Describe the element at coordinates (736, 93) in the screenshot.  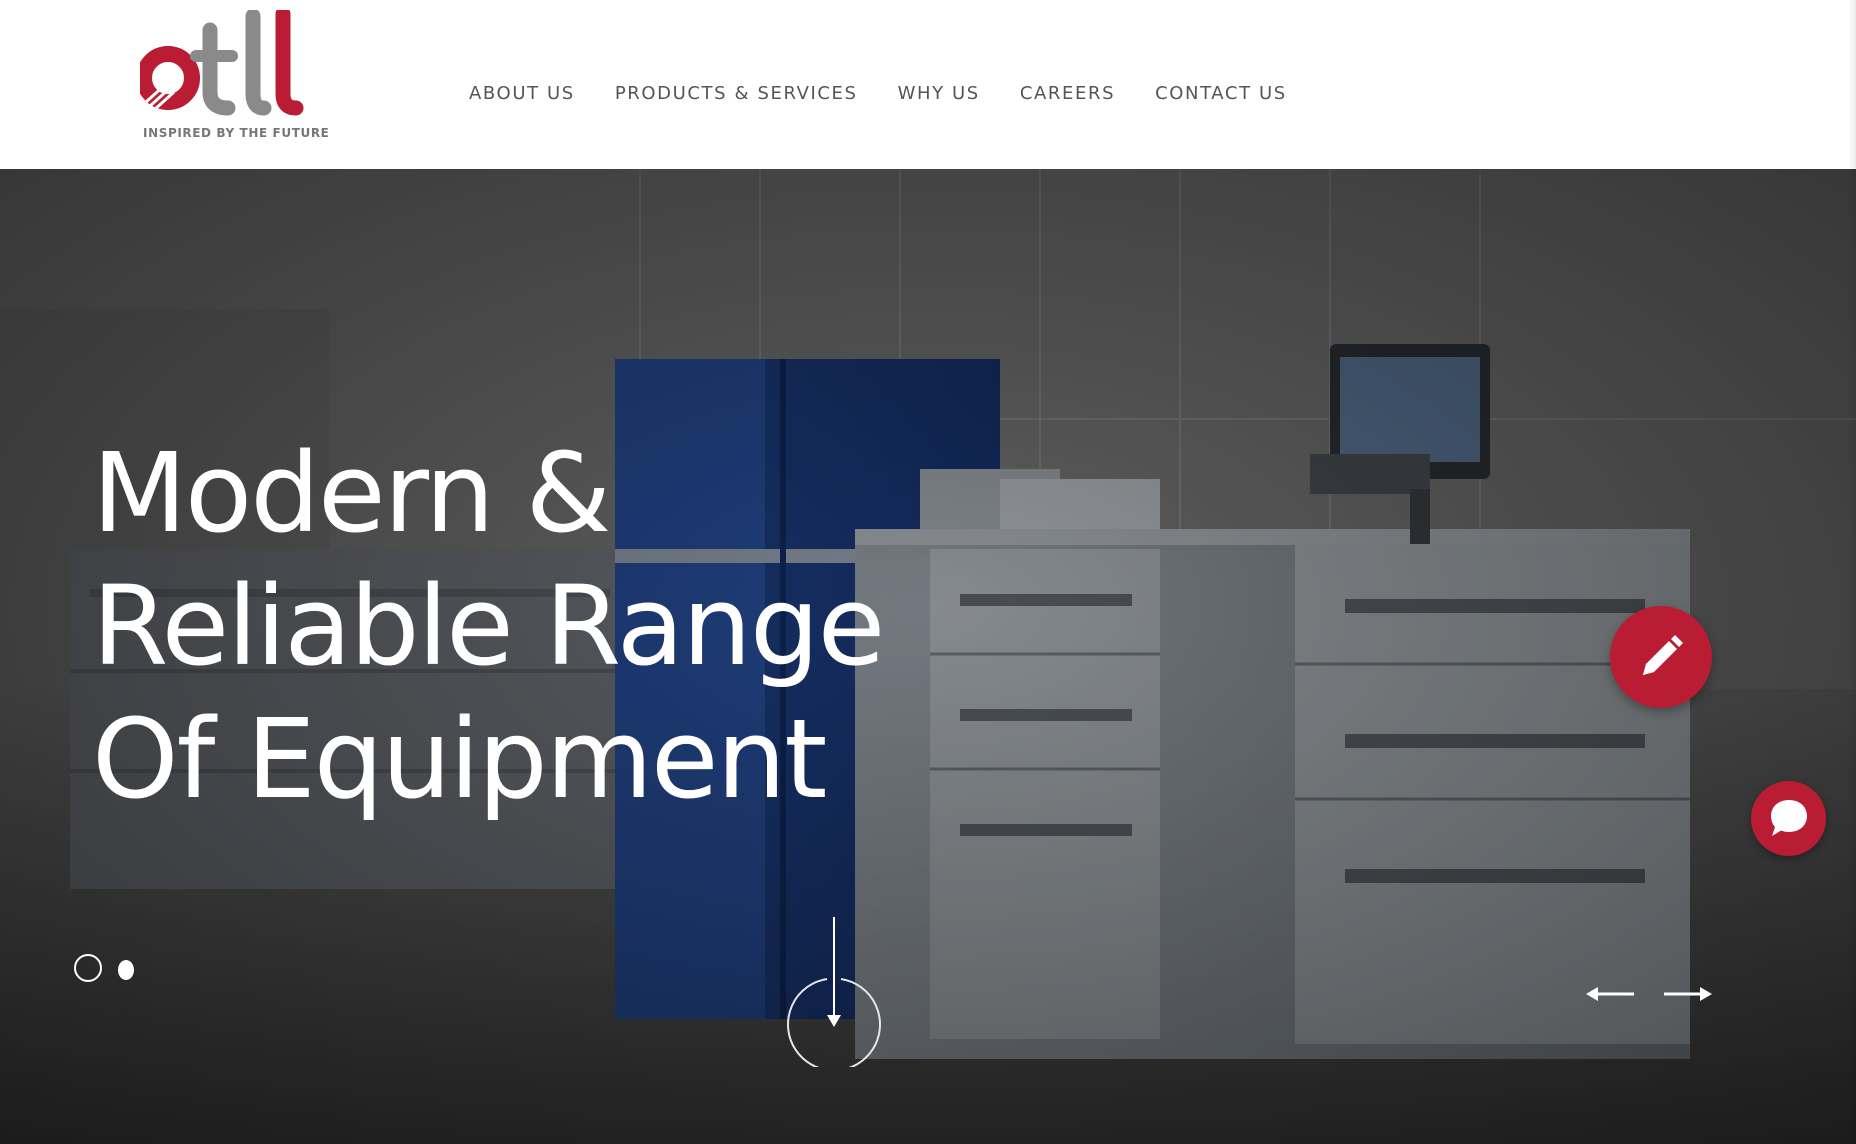
I see `nav-products-services: PRODUCTS & SERVICES` at that location.